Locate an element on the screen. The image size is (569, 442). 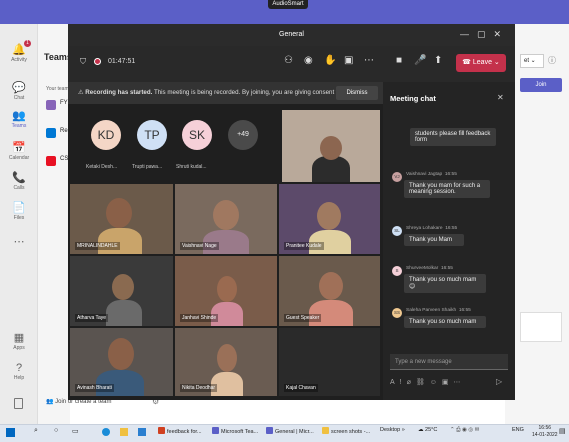
more-icon: ⋯ is located at coordinates (19, 242).